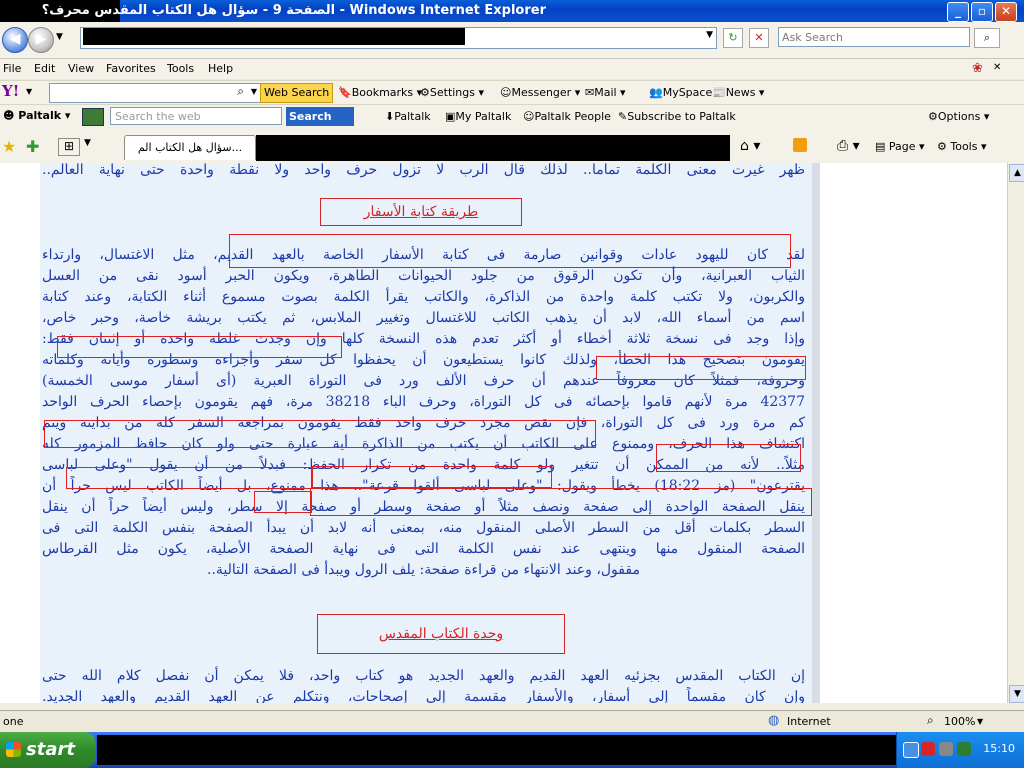 The width and height of the screenshot is (1024, 768). Describe the element at coordinates (959, 721) in the screenshot. I see `zoom-level: 100%` at that location.